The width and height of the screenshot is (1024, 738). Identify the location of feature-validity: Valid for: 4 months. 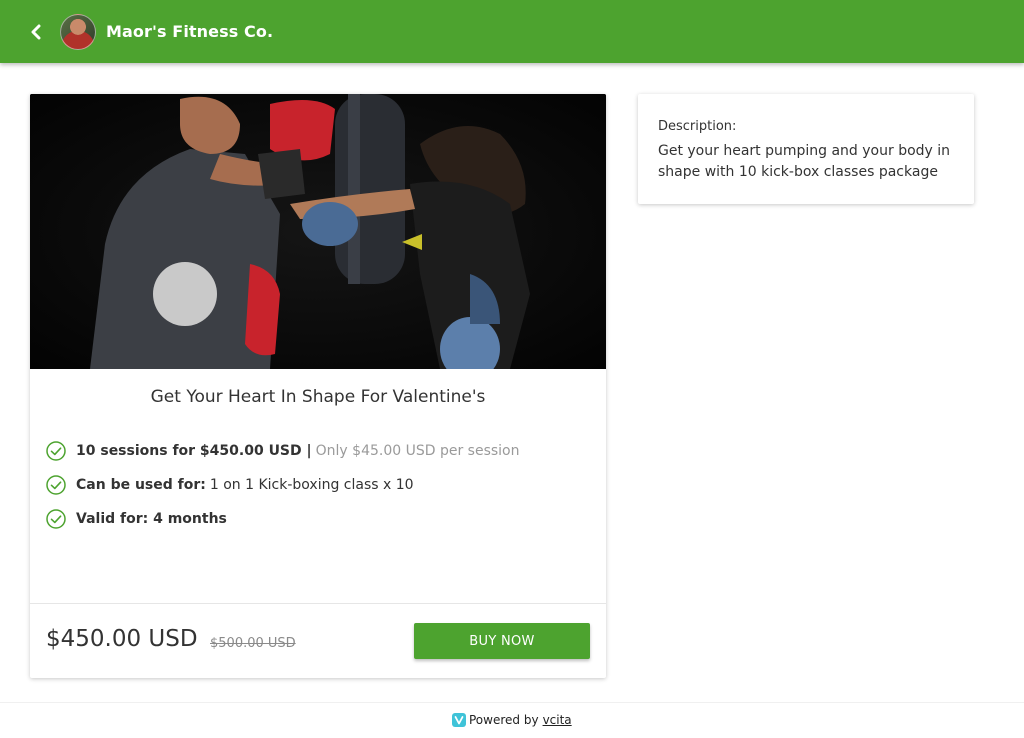
(283, 519).